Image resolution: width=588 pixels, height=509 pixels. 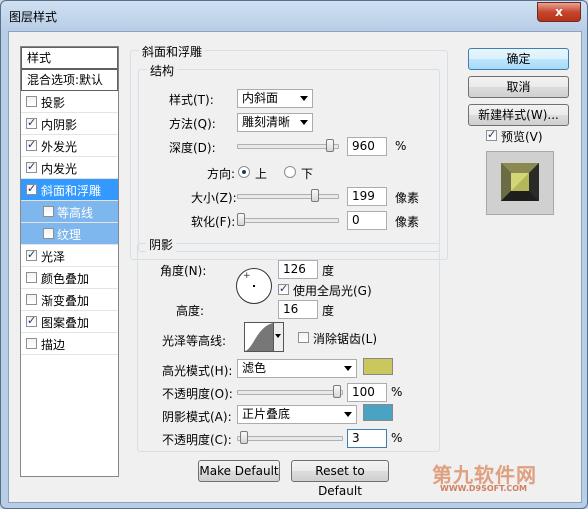 I want to click on crosshair-icon: +, so click(x=247, y=276).